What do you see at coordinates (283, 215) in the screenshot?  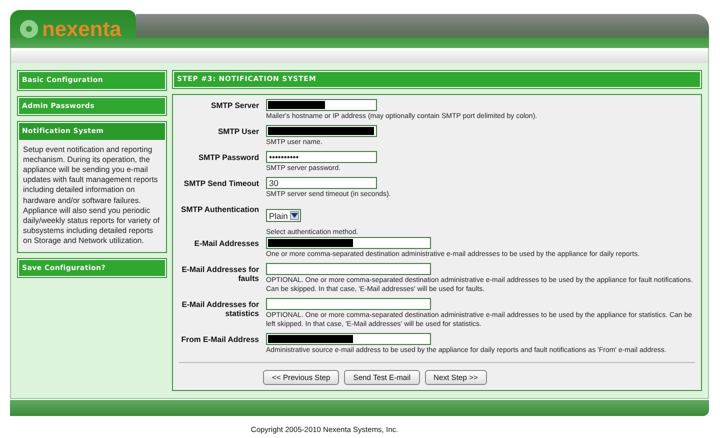 I see `auth-select: Plain` at bounding box center [283, 215].